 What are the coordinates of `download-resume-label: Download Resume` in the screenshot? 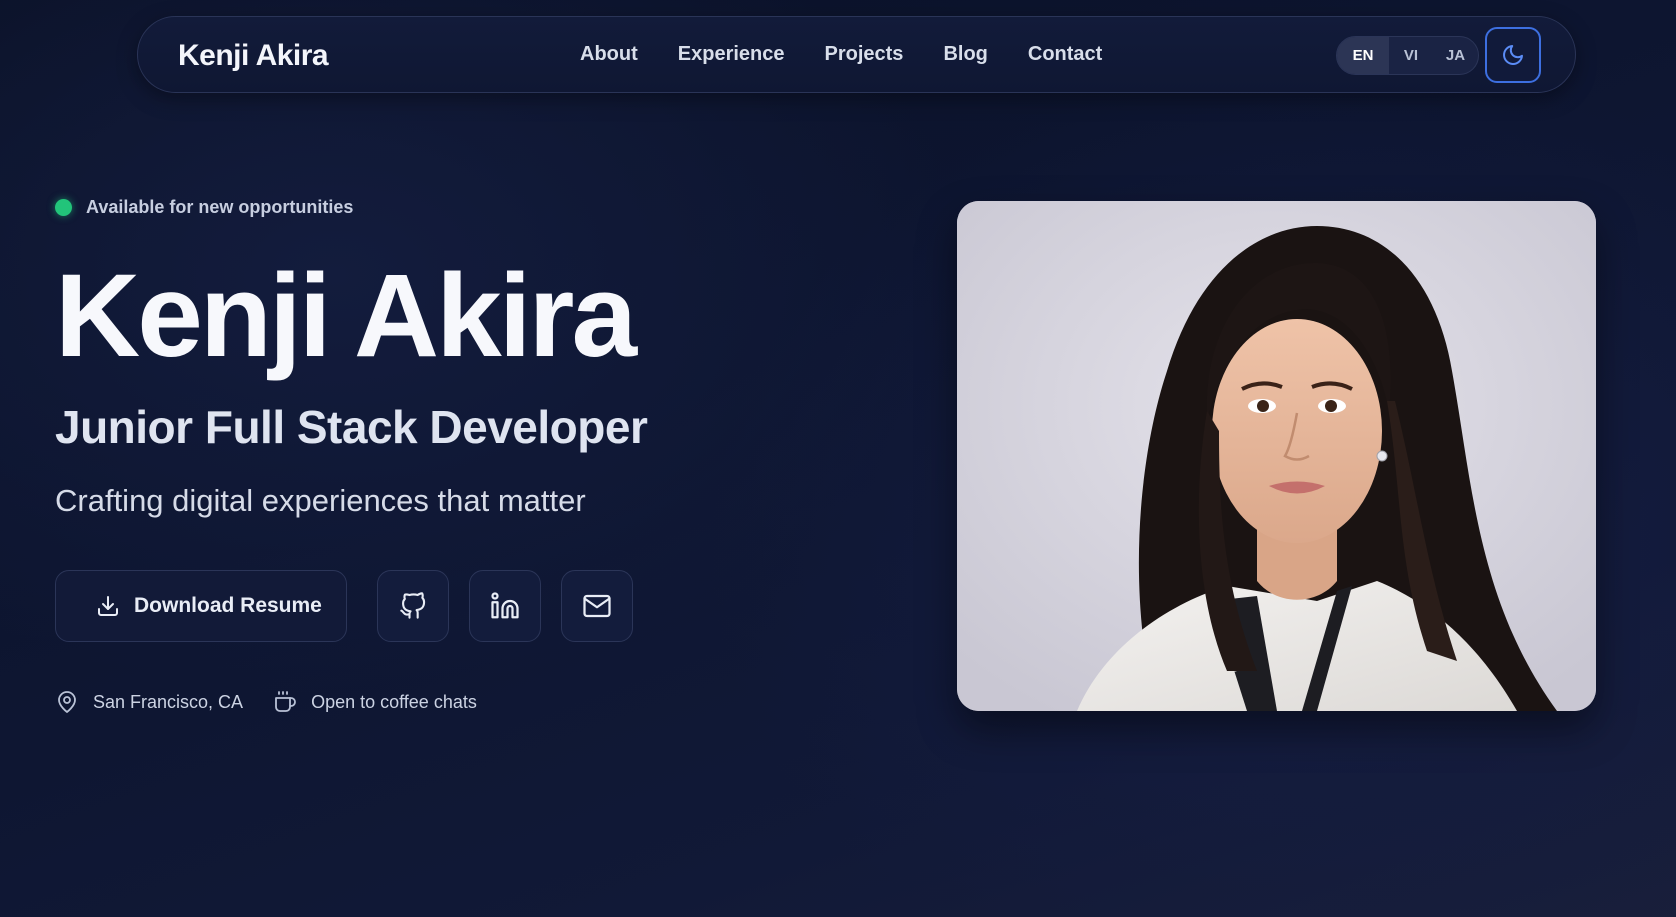 It's located at (228, 605).